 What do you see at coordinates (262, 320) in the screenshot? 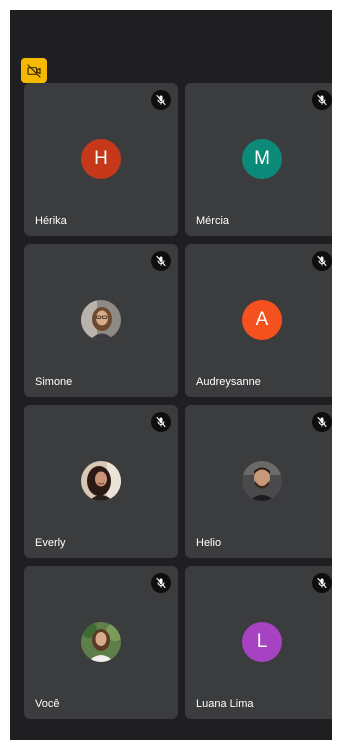
I see `avatar: A` at bounding box center [262, 320].